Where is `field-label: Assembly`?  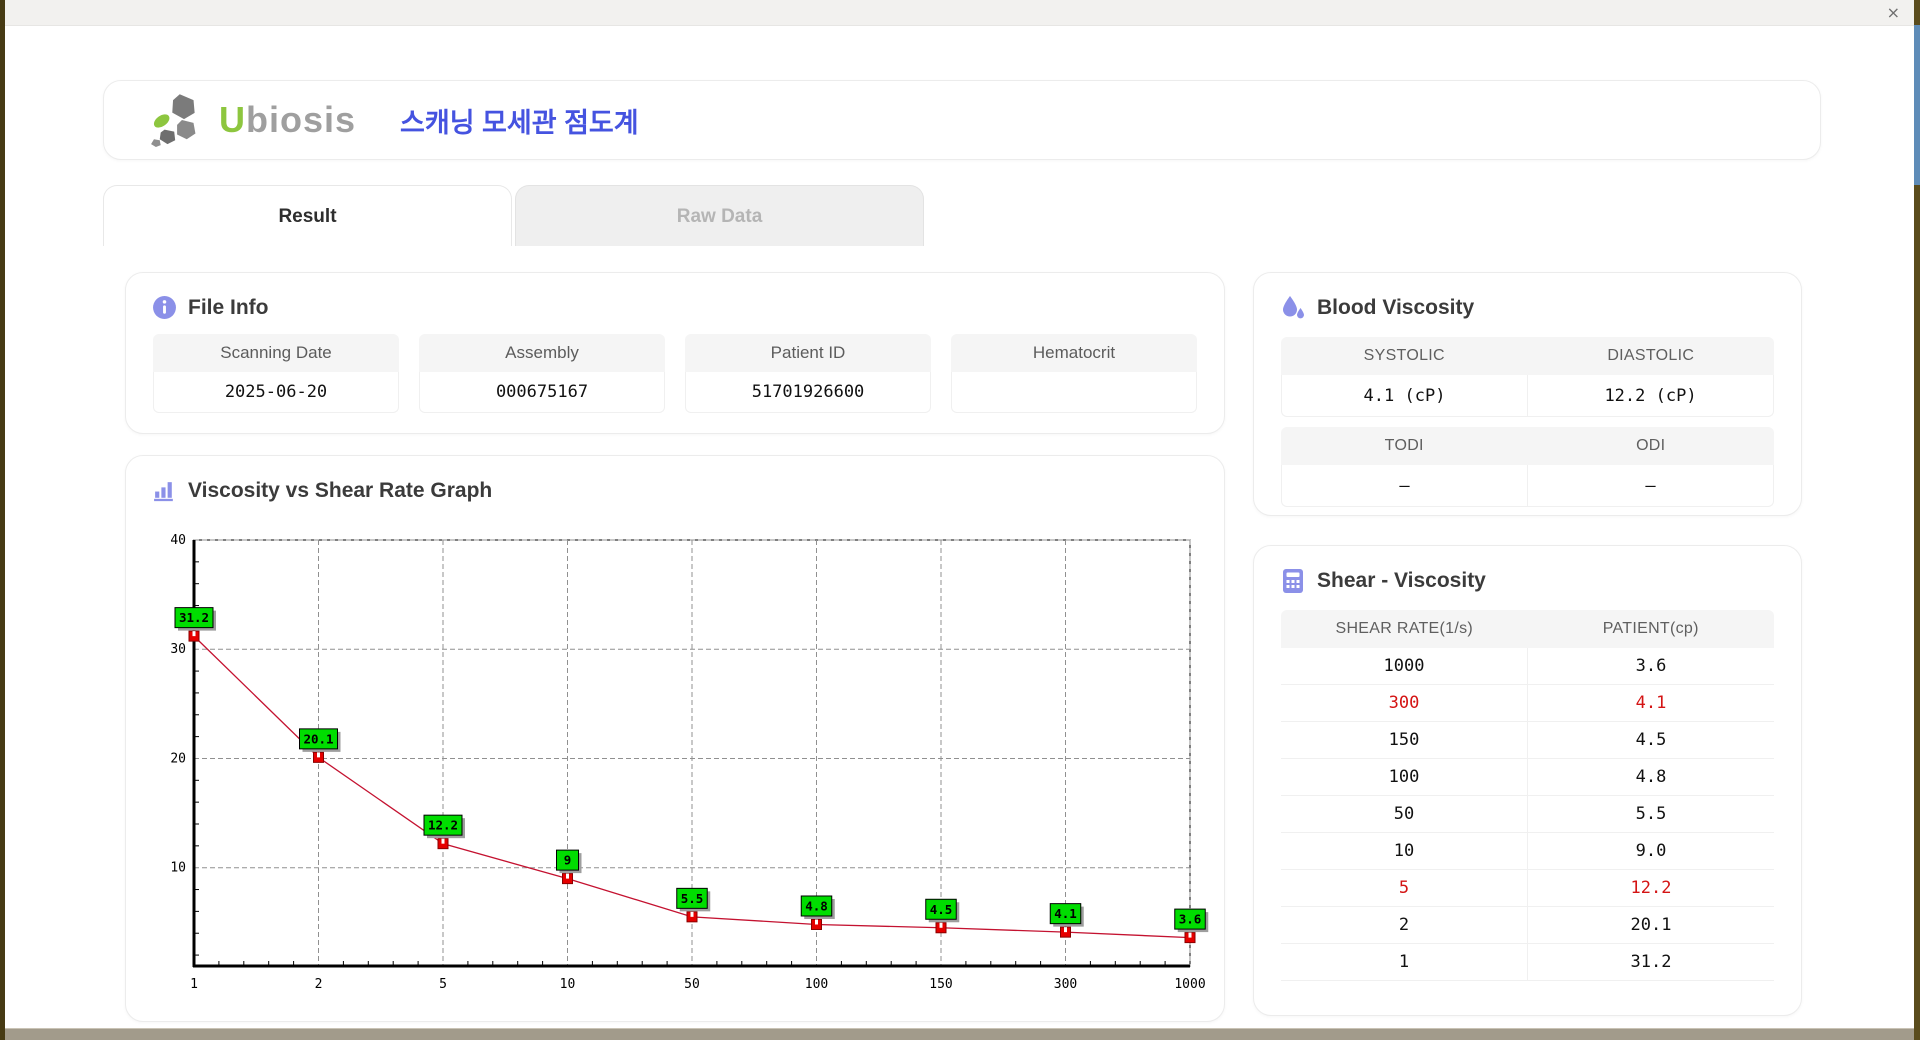
field-label: Assembly is located at coordinates (542, 353).